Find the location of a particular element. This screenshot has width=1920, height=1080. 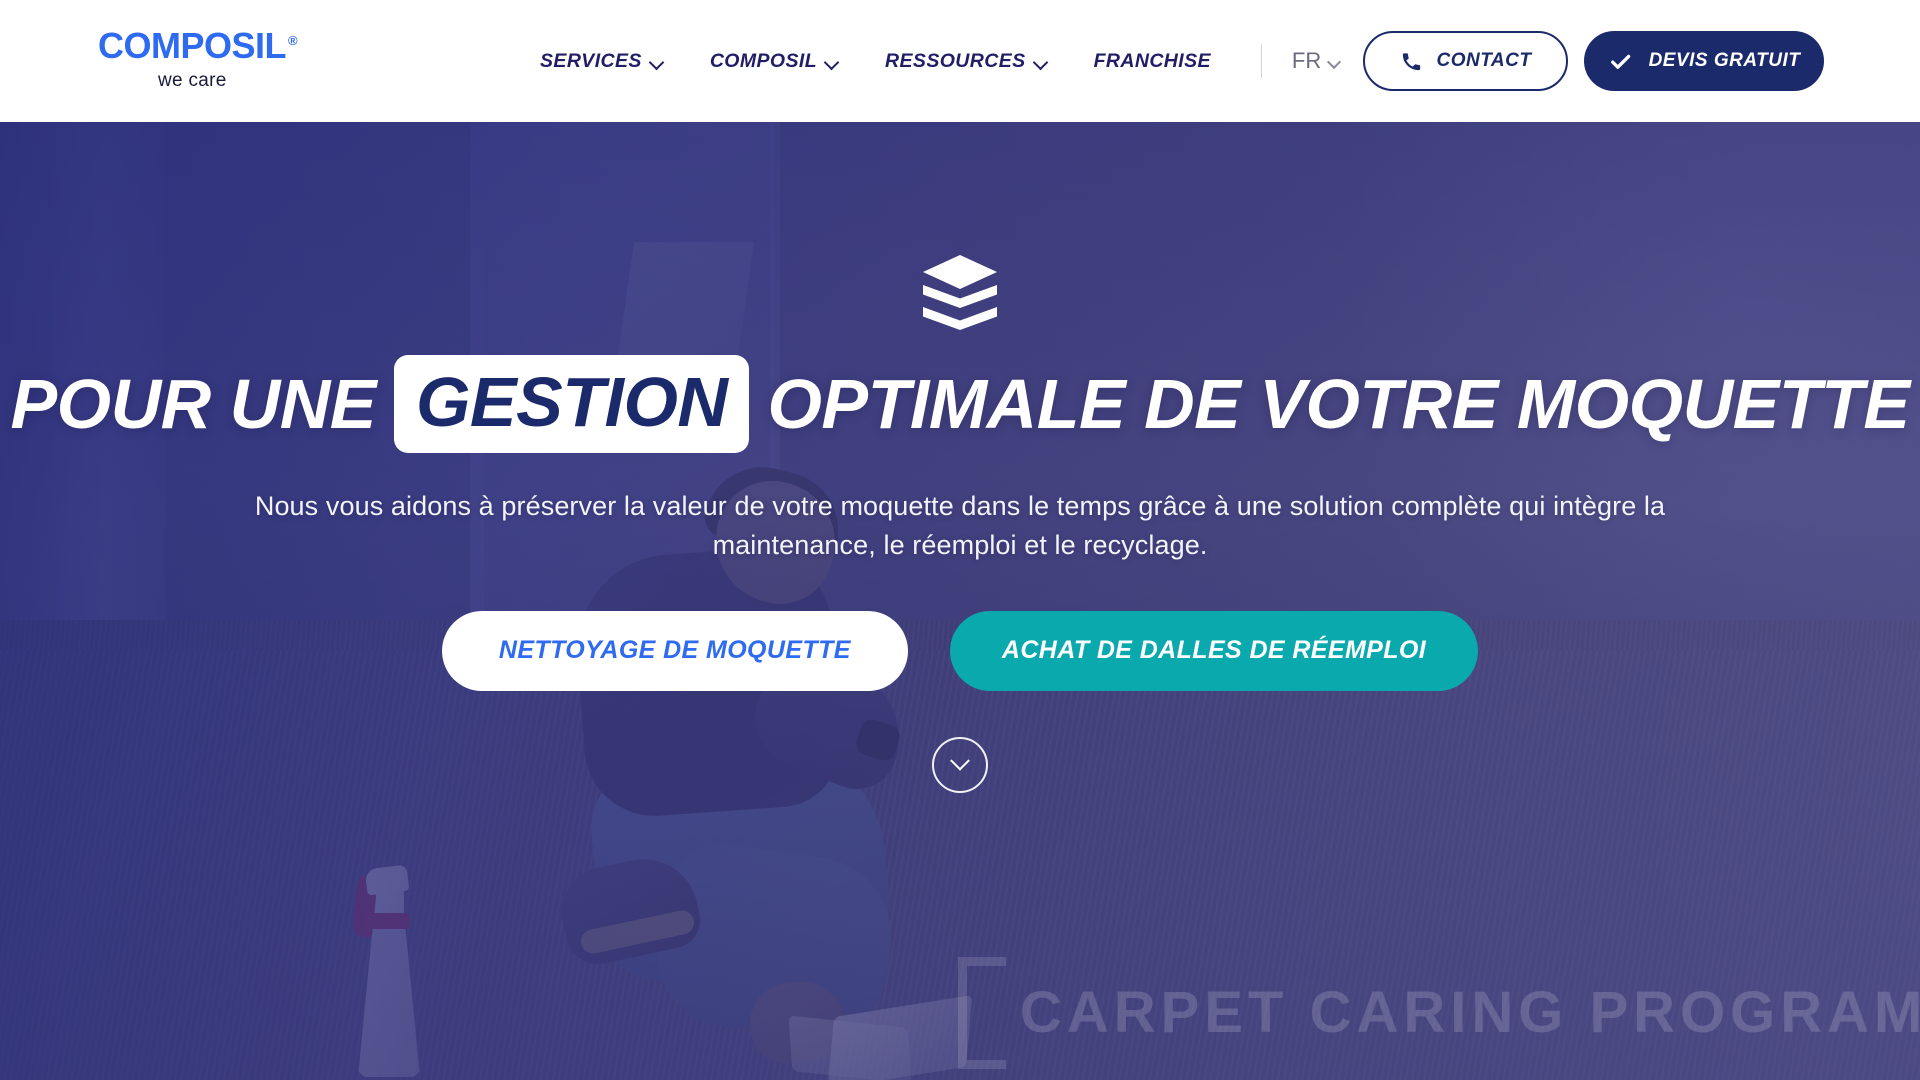

cta-carpet-cleaning-label: NETTOYAGE DE MOQUETTE is located at coordinates (674, 650).